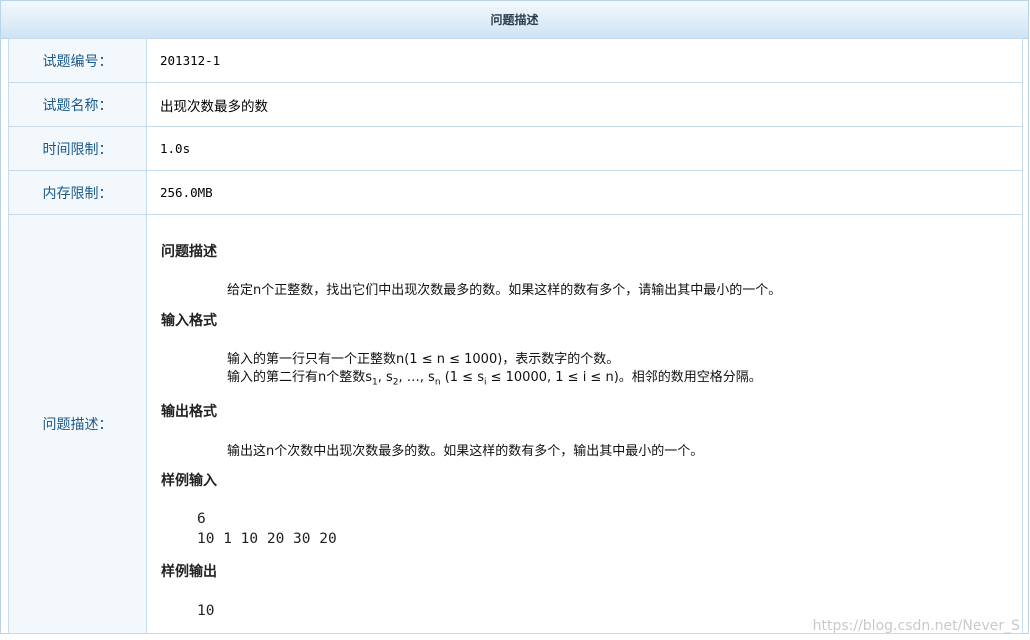  Describe the element at coordinates (584, 192) in the screenshot. I see `value-memory-limit: 256.0MB` at that location.